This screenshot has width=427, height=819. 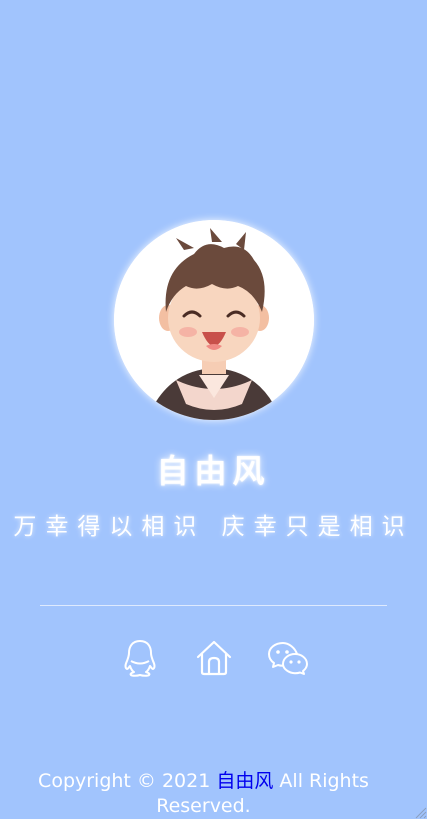 What do you see at coordinates (213, 471) in the screenshot?
I see `profile-name: 自由风` at bounding box center [213, 471].